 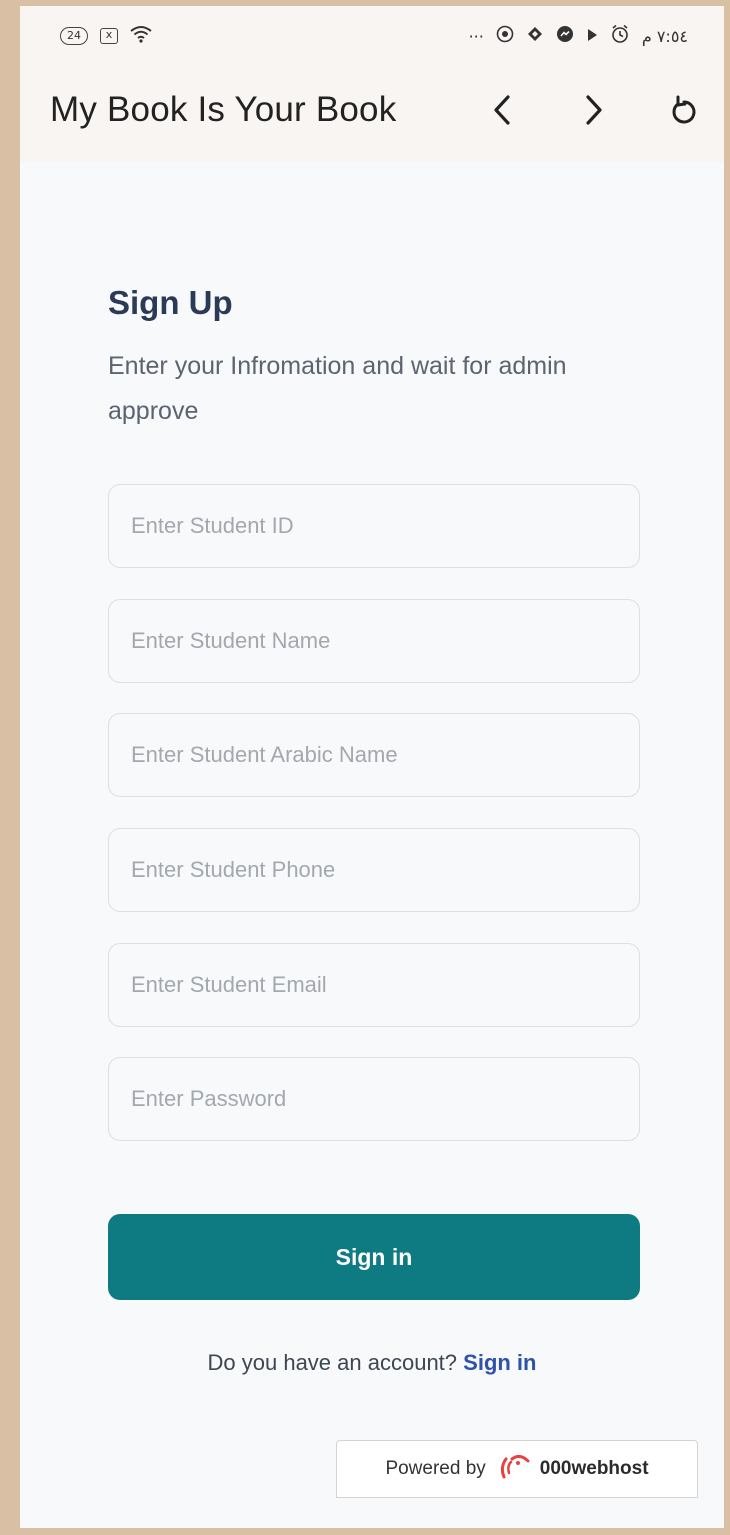 I want to click on more-notifications-icon: ···, so click(x=476, y=36).